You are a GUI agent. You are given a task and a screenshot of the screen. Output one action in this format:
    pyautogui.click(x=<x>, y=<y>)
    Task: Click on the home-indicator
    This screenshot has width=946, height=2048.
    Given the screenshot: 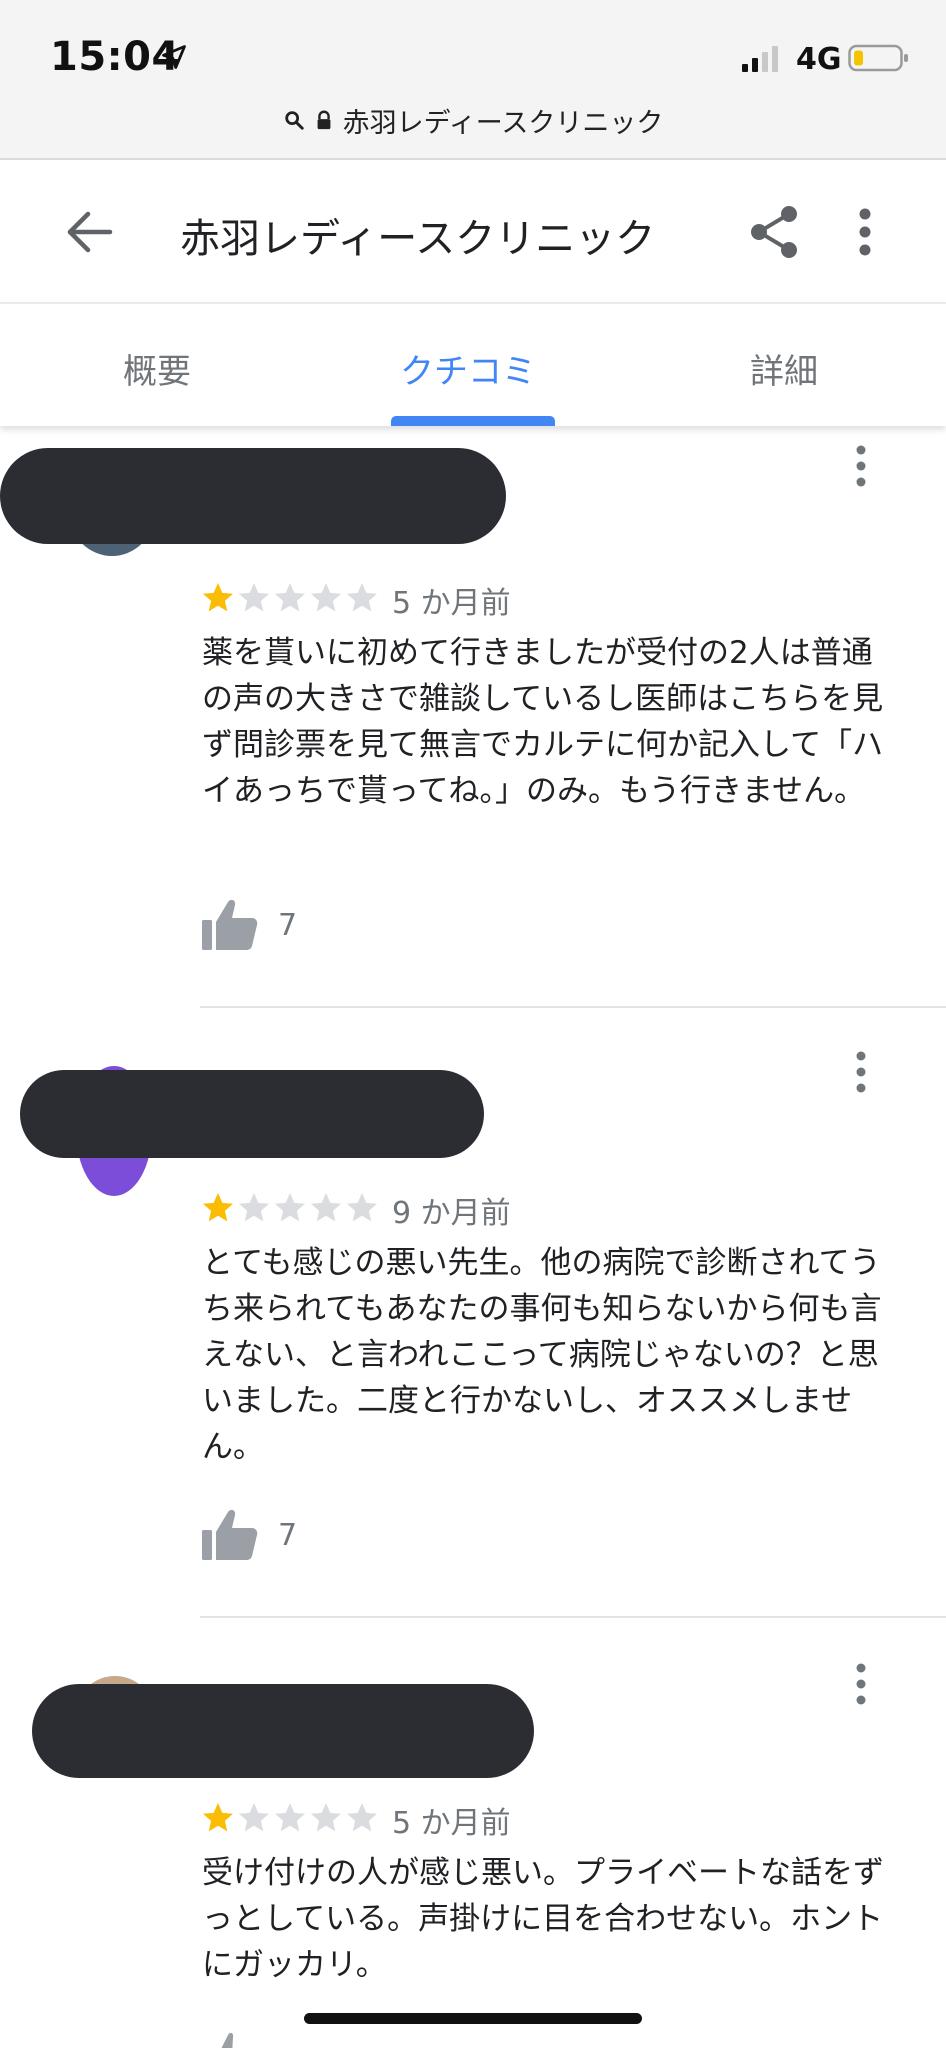 What is the action you would take?
    pyautogui.click(x=473, y=2018)
    